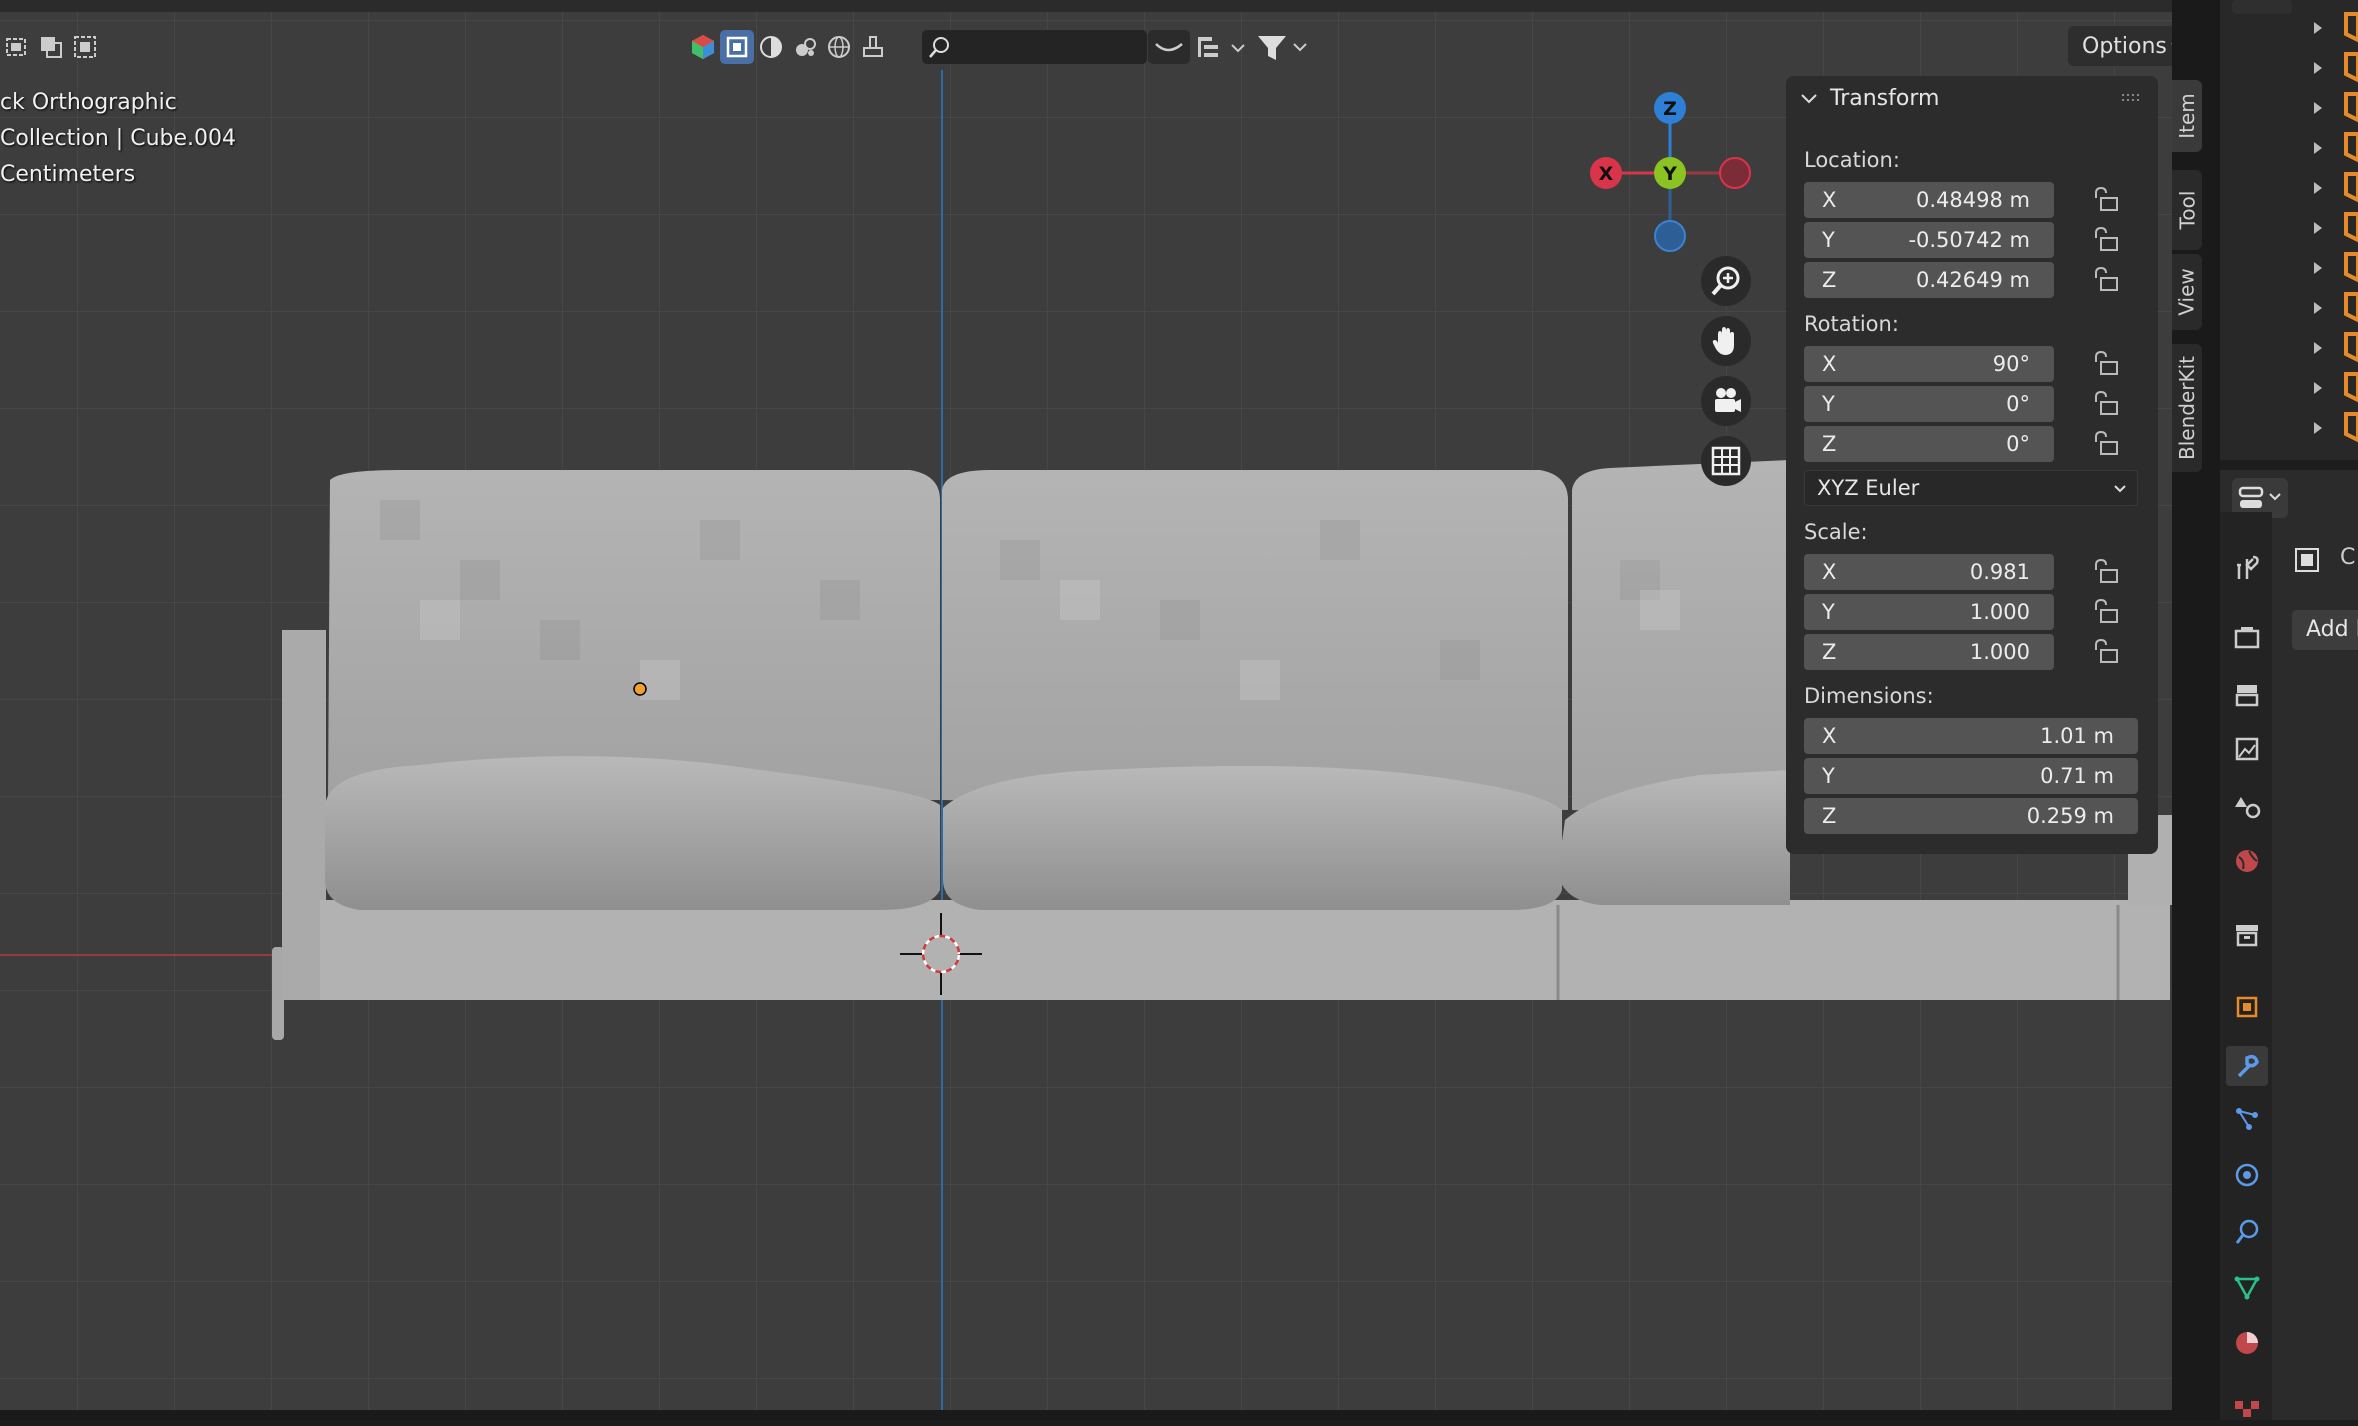 Image resolution: width=2358 pixels, height=1426 pixels. Describe the element at coordinates (1929, 404) in the screenshot. I see `rotation-y-field: Y 0°` at that location.